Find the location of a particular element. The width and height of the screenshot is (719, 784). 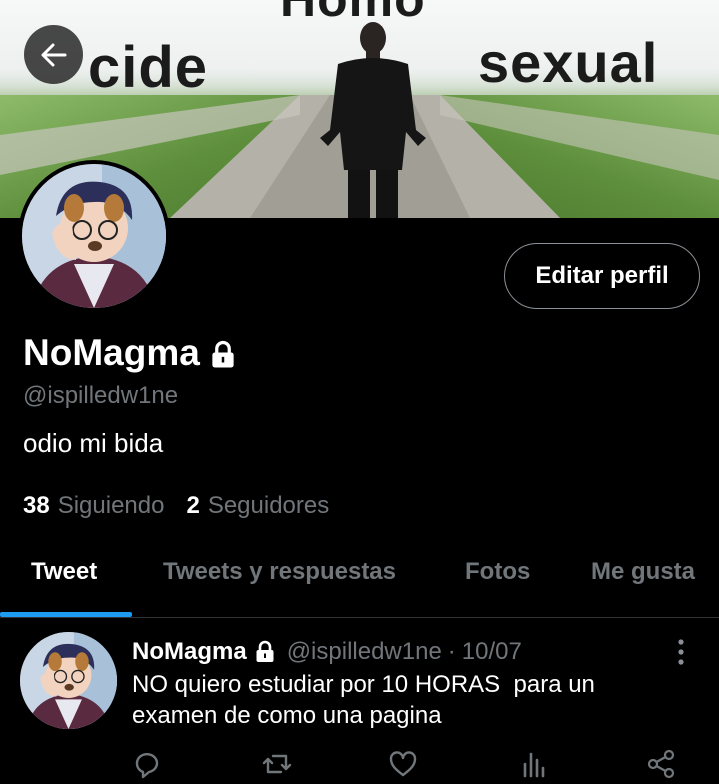

followers-link: 2 Seguidores is located at coordinates (257, 506).